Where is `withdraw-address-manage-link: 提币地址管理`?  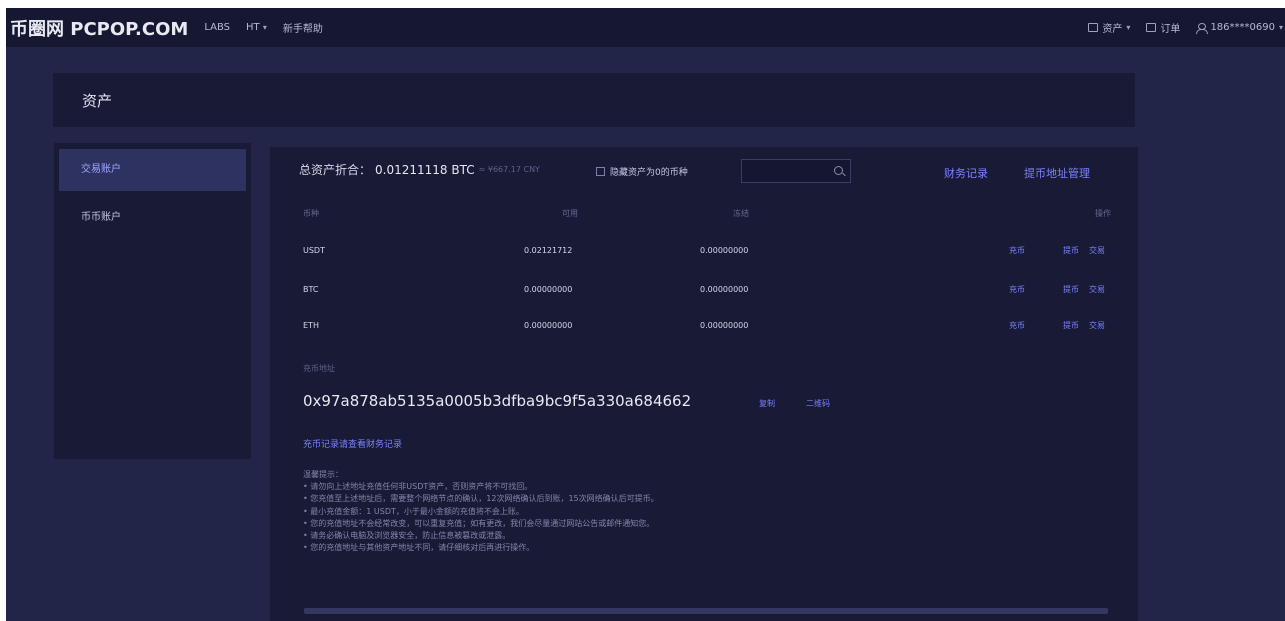
withdraw-address-manage-link: 提币地址管理 is located at coordinates (1057, 173).